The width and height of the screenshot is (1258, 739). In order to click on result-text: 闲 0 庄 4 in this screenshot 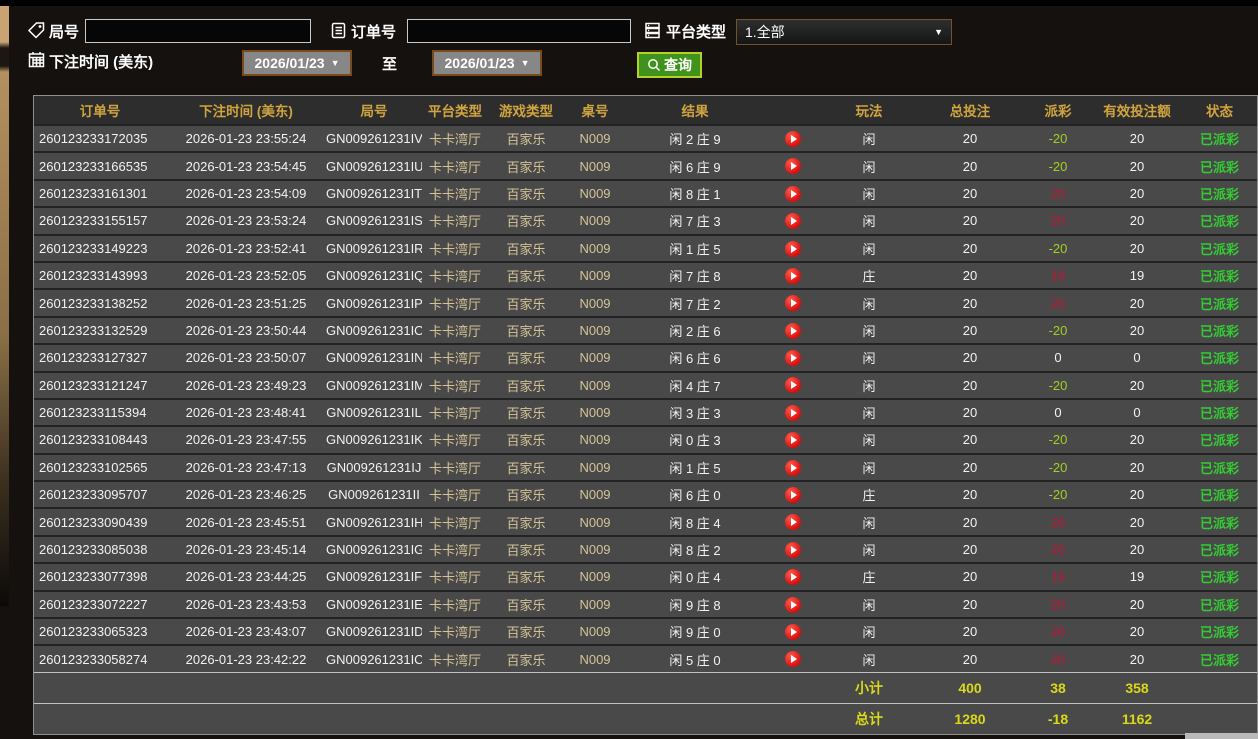, I will do `click(695, 578)`.